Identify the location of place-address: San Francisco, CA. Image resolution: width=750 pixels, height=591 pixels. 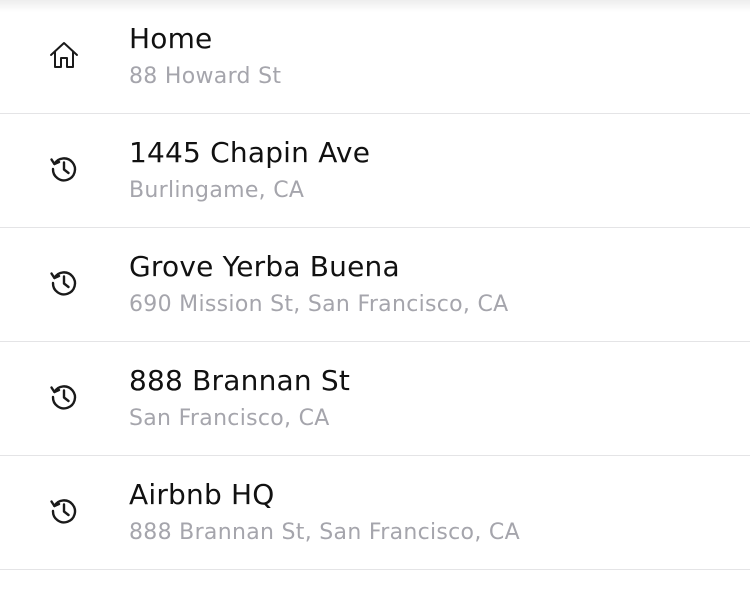
(229, 418).